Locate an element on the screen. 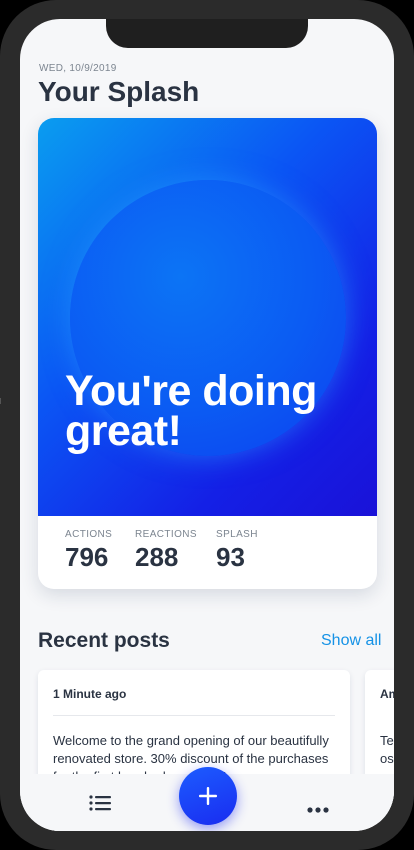 The image size is (414, 850). stat-value: 796 is located at coordinates (87, 557).